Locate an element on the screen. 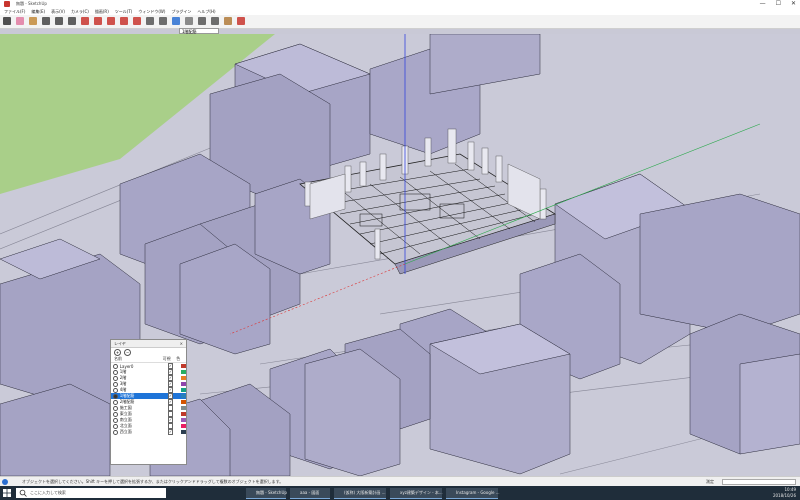 The height and width of the screenshot is (500, 800). layer-visible-checkbox: ✓ is located at coordinates (170, 432).